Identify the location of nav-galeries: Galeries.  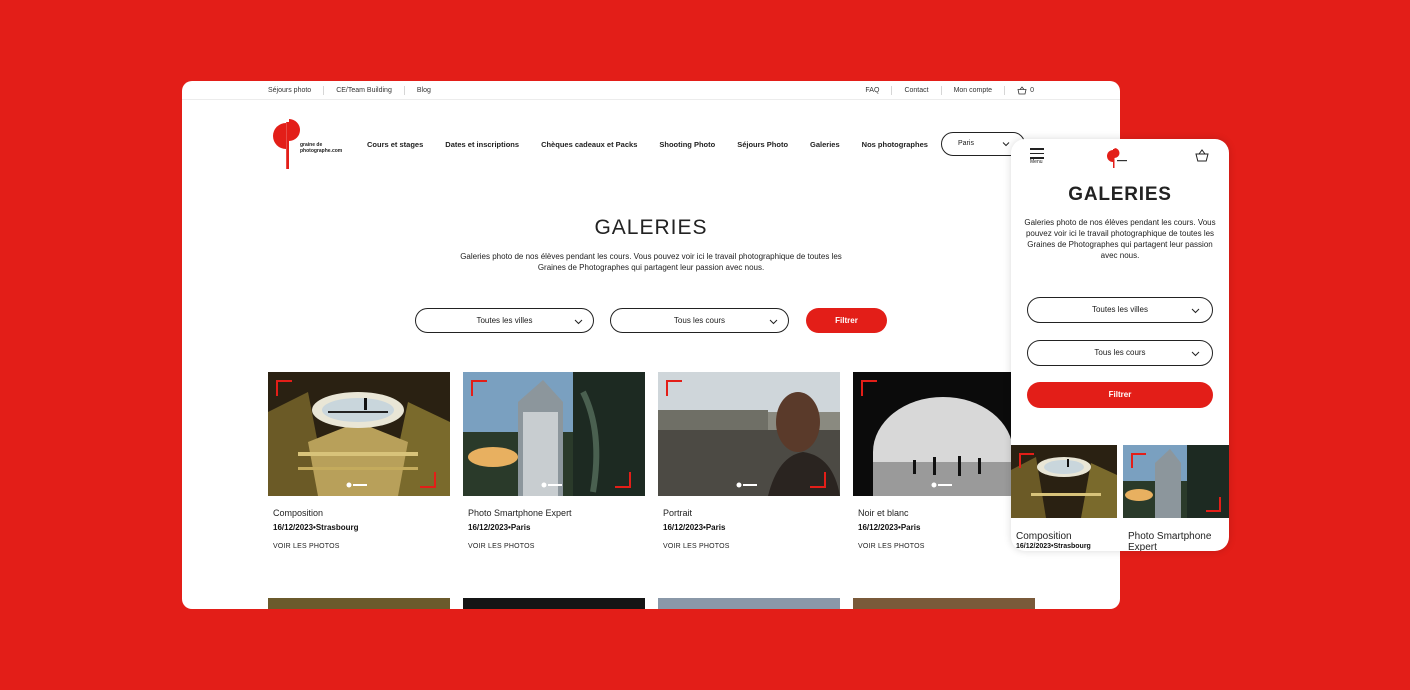
(825, 144).